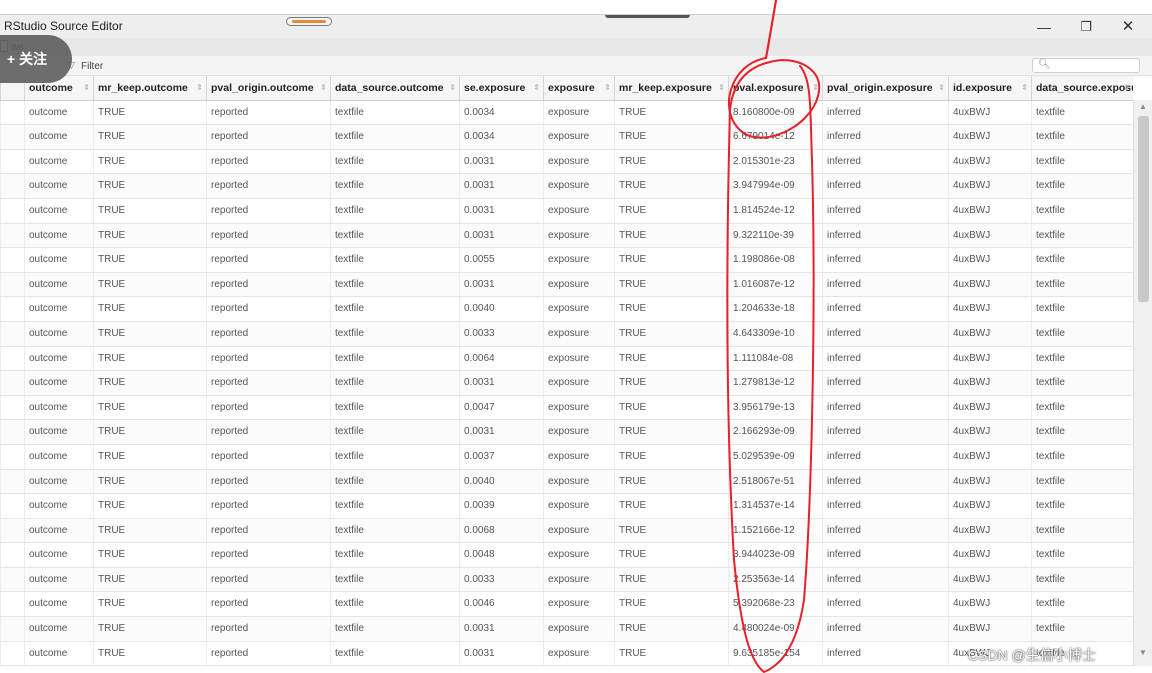 This screenshot has width=1152, height=673. I want to click on cell-se-exposure: 0.0040, so click(501, 481).